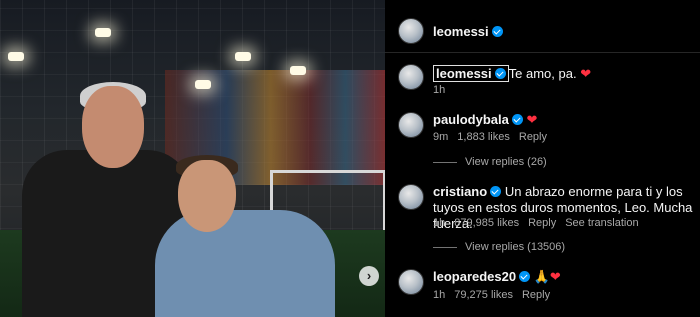 The width and height of the screenshot is (700, 317). I want to click on commenter-username: cristiano, so click(467, 191).